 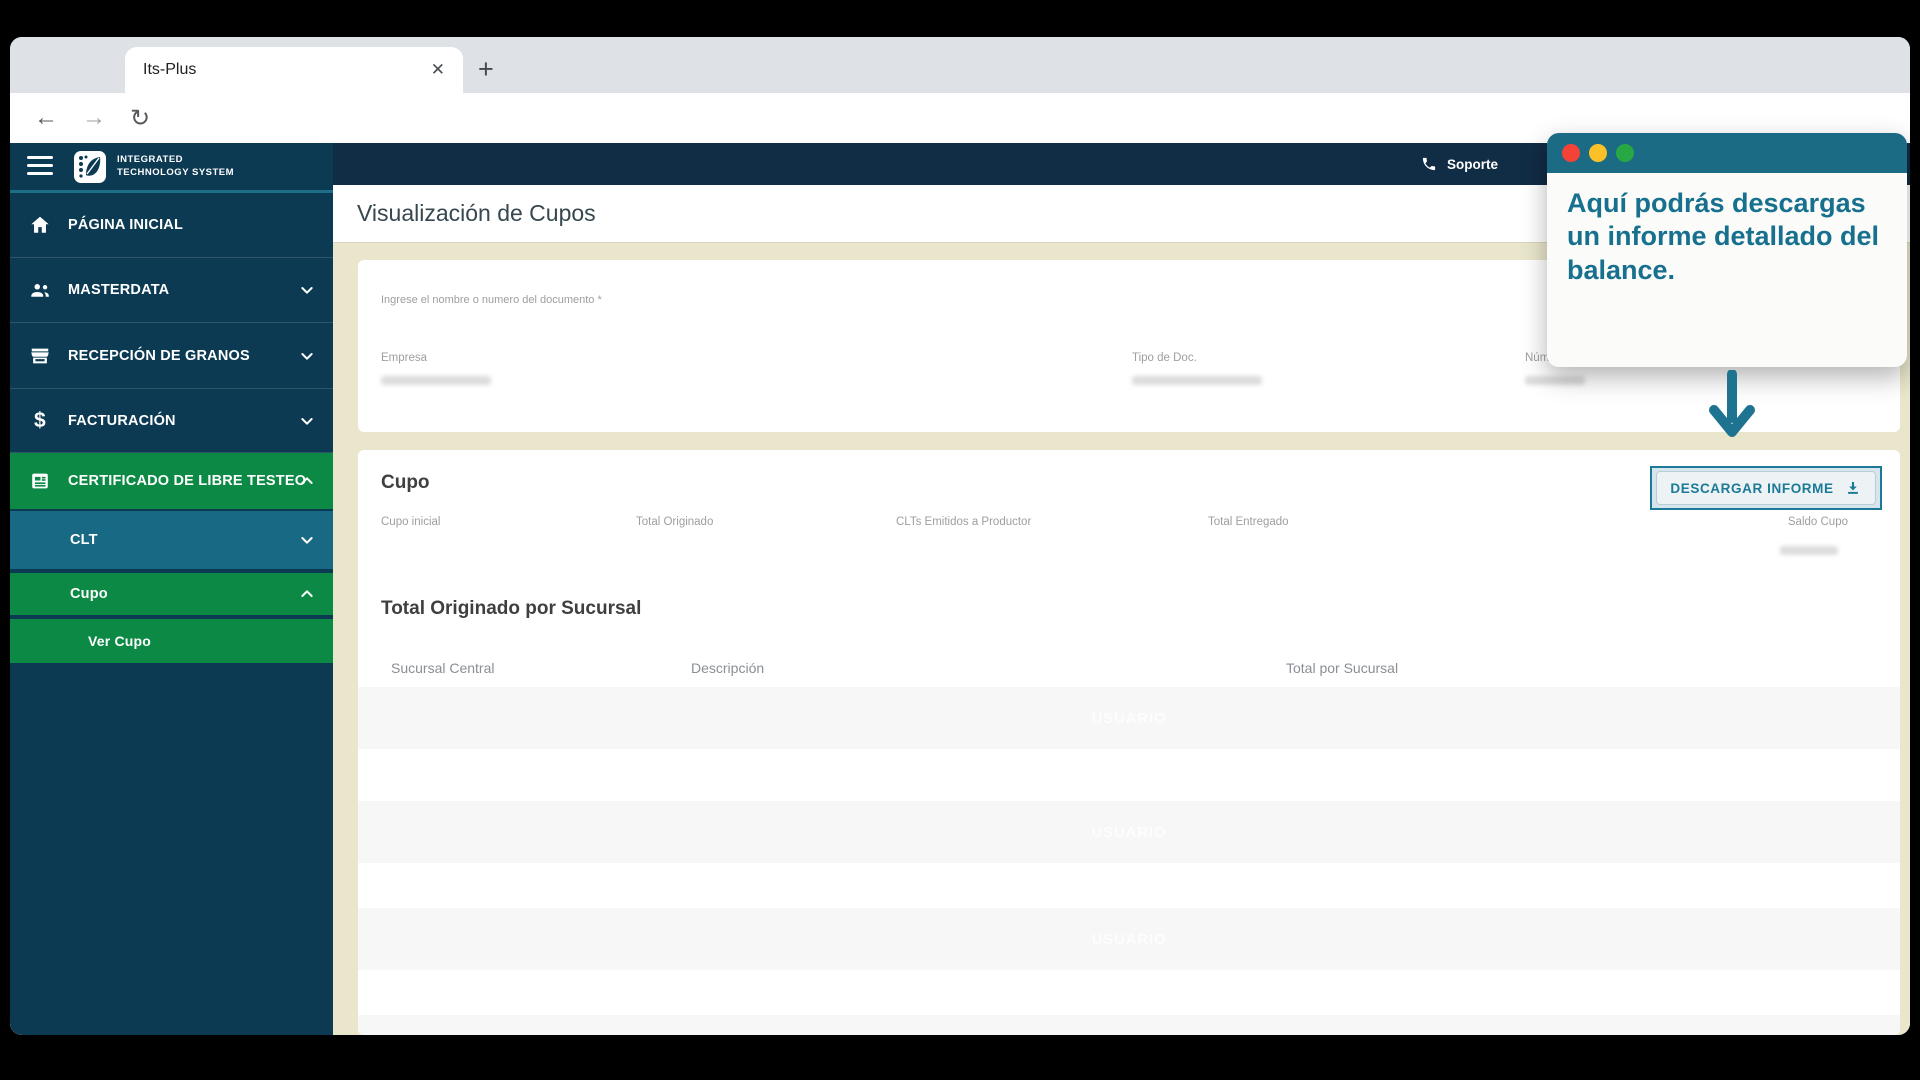 I want to click on sidebar-item-label: Cupo, so click(x=89, y=594).